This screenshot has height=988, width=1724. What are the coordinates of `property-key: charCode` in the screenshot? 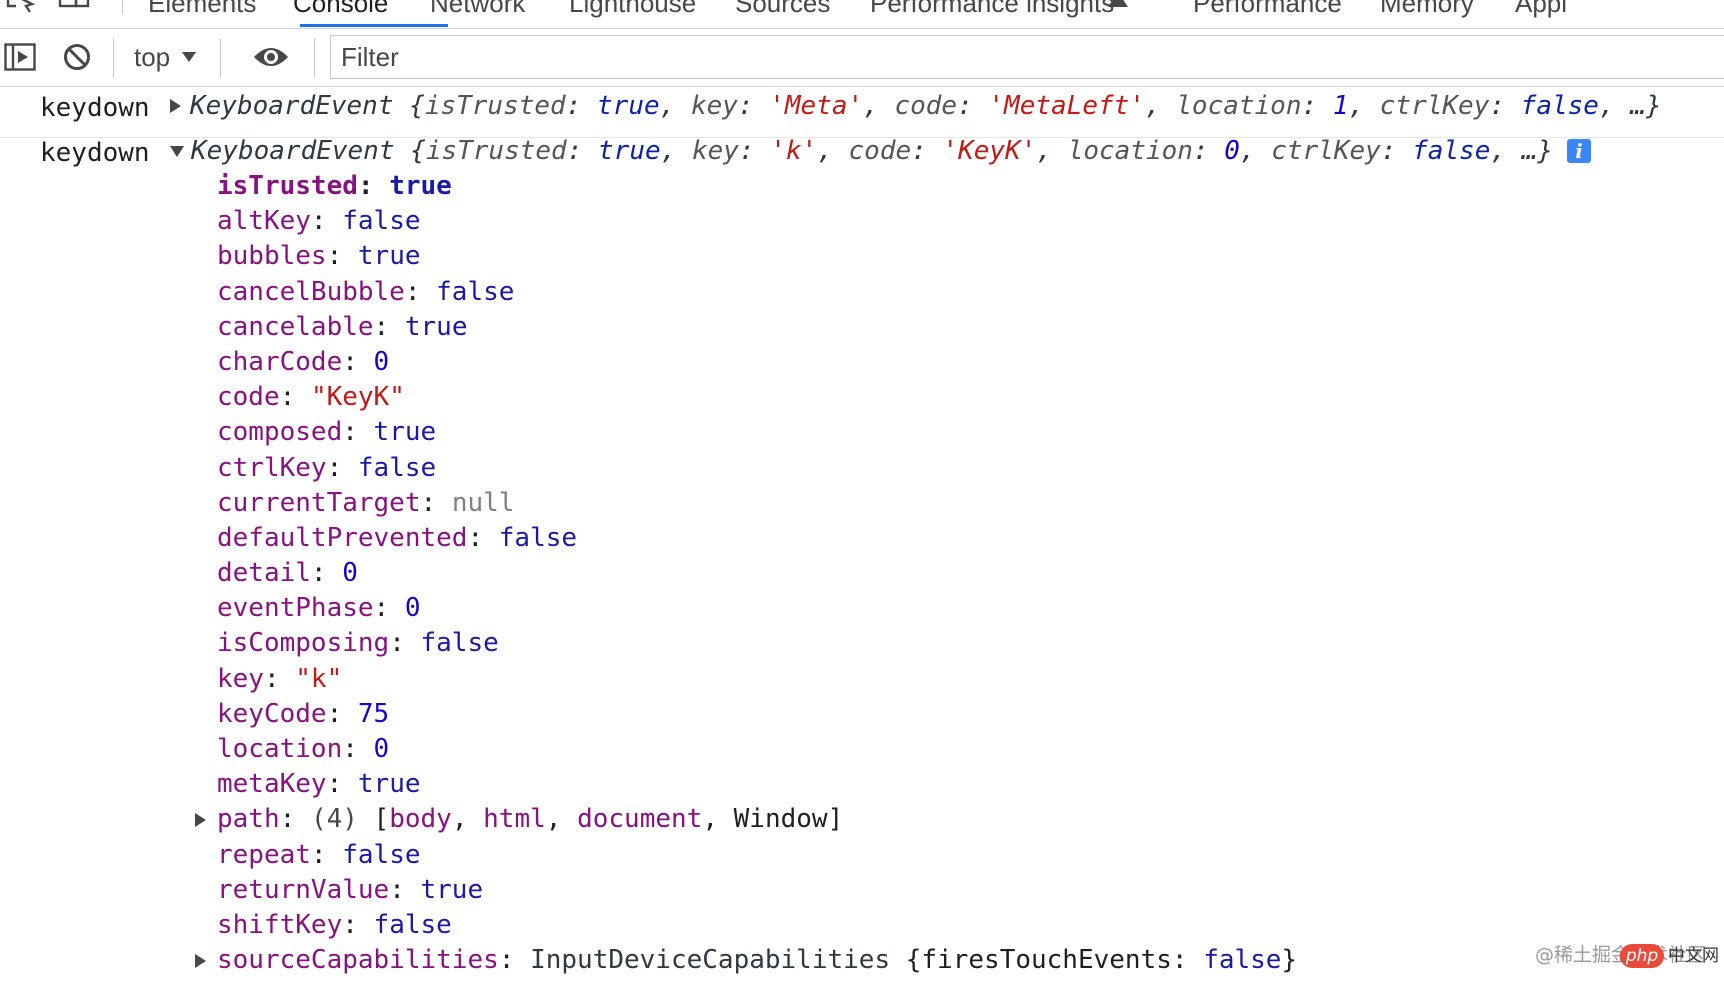 It's located at (280, 361).